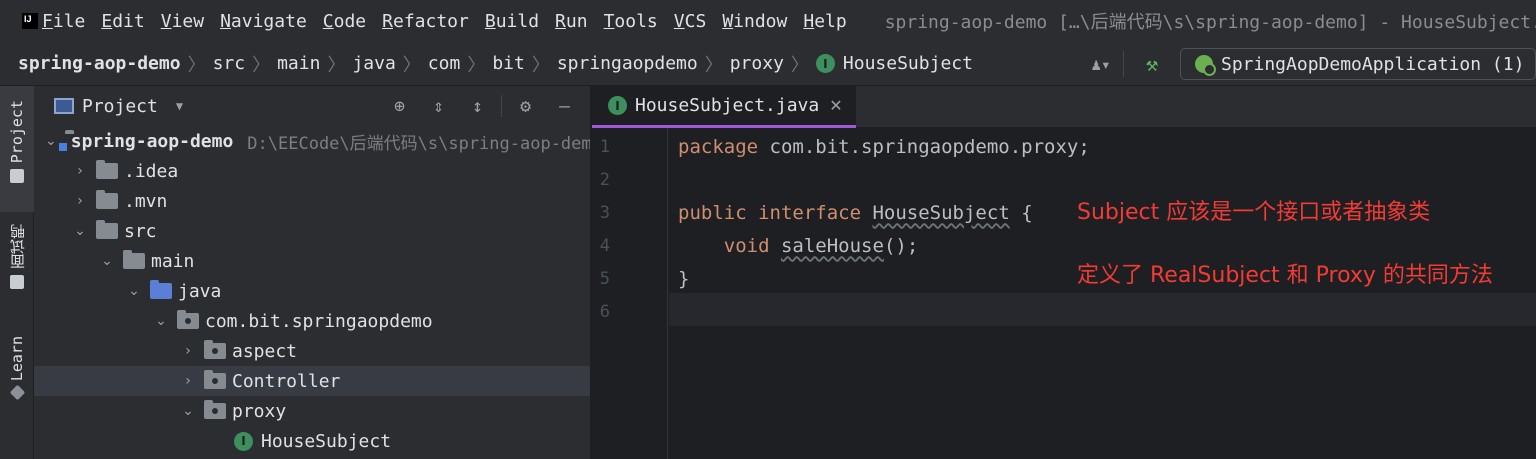 The image size is (1536, 459). I want to click on tree-item-path: D:\EECode\后端代码\s\spring-aop-demo, so click(419, 143).